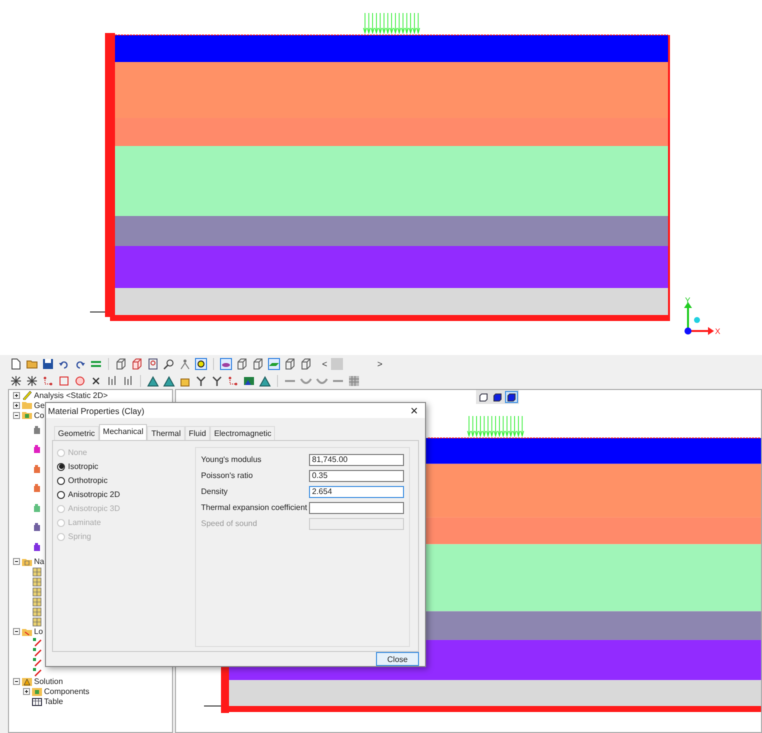 This screenshot has width=762, height=733. I want to click on origin-dot, so click(688, 331).